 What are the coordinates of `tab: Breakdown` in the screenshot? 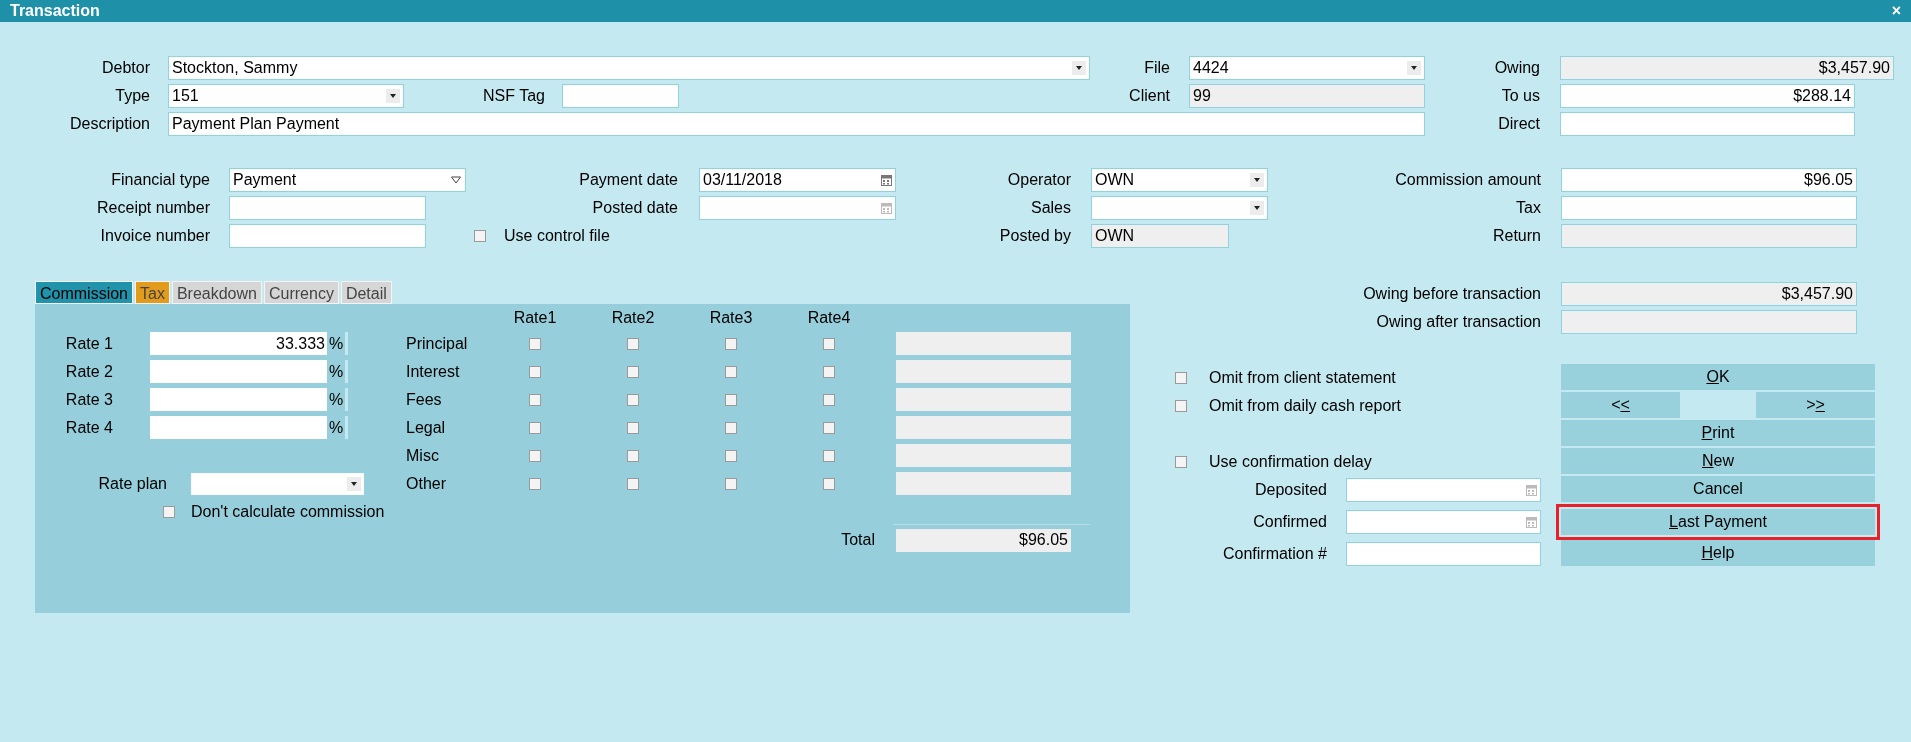 It's located at (216, 292).